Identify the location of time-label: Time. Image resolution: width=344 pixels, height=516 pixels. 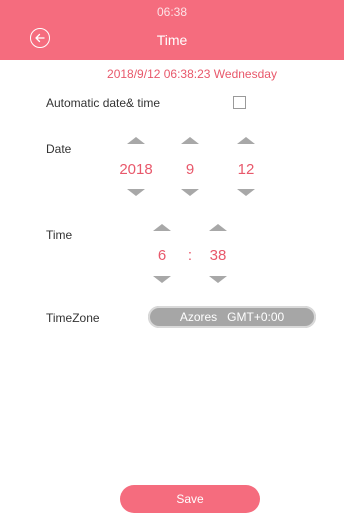
(59, 235).